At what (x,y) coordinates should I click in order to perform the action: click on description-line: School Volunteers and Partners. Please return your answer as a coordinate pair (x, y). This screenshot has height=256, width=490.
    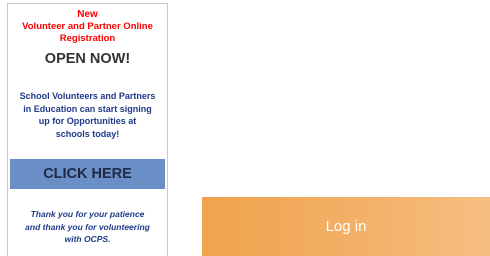
    Looking at the image, I should click on (87, 96).